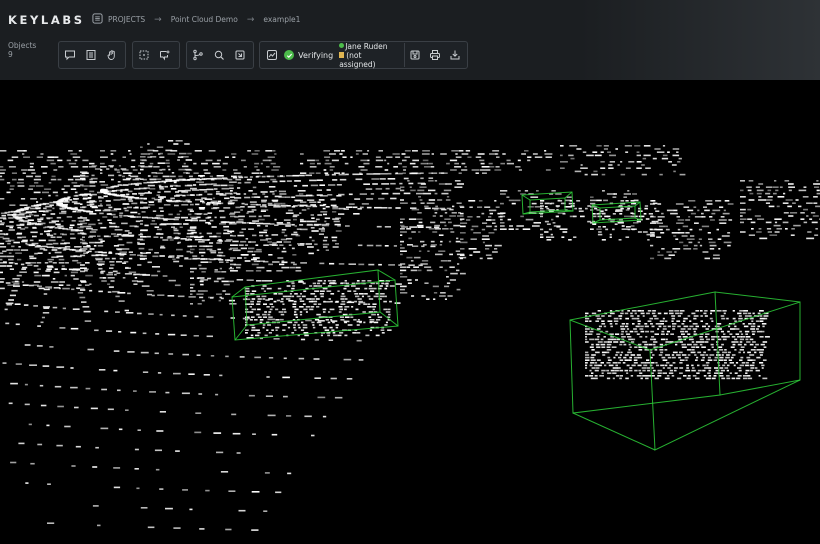 The width and height of the screenshot is (820, 544). I want to click on branch-icon, so click(197, 55).